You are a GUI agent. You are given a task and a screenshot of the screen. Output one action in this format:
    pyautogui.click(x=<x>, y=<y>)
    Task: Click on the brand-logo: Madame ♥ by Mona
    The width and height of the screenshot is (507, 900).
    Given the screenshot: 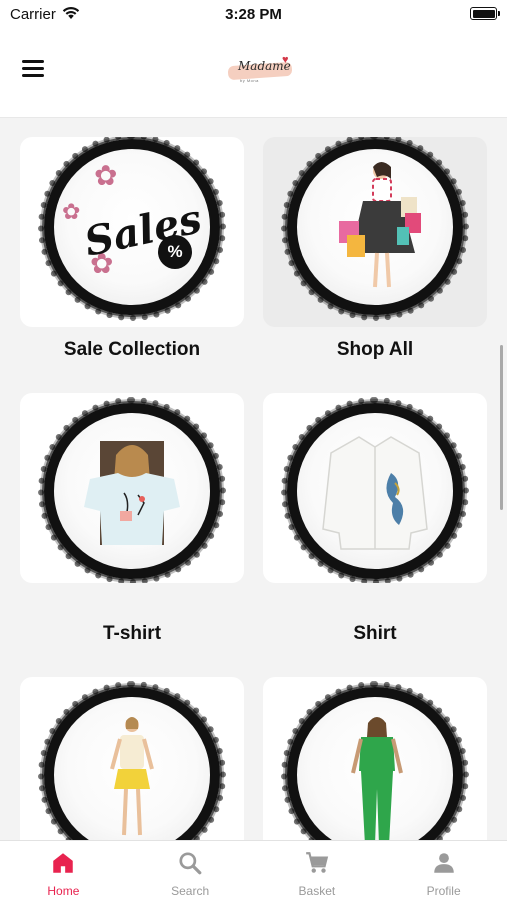 What is the action you would take?
    pyautogui.click(x=261, y=71)
    